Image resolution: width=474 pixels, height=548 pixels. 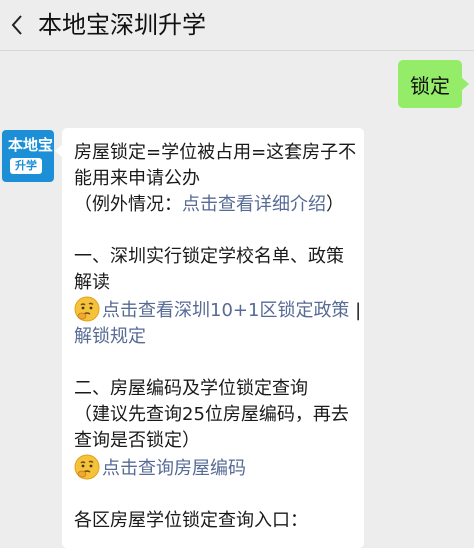 What do you see at coordinates (254, 204) in the screenshot?
I see `exception-details-link: 点击查看详细介绍` at bounding box center [254, 204].